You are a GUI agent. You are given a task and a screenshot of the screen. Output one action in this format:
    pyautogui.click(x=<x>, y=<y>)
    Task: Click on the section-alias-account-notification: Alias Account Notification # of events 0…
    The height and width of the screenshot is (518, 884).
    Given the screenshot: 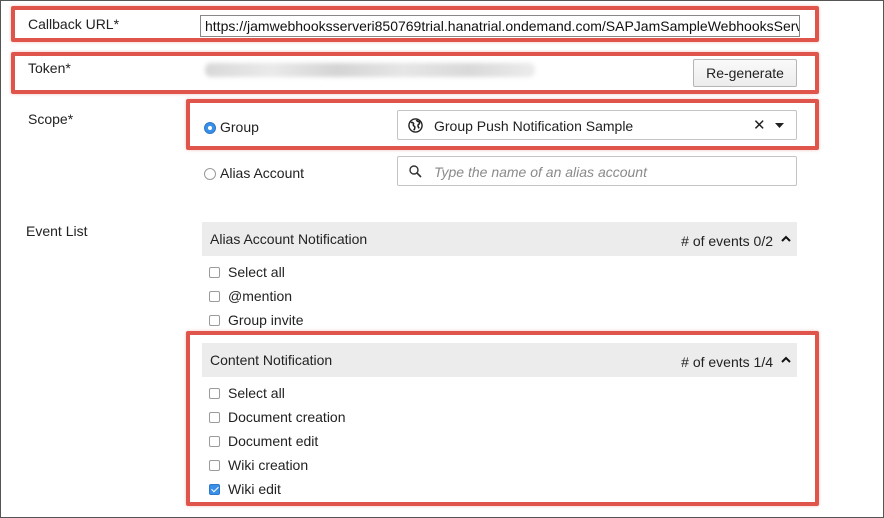 What is the action you would take?
    pyautogui.click(x=499, y=239)
    